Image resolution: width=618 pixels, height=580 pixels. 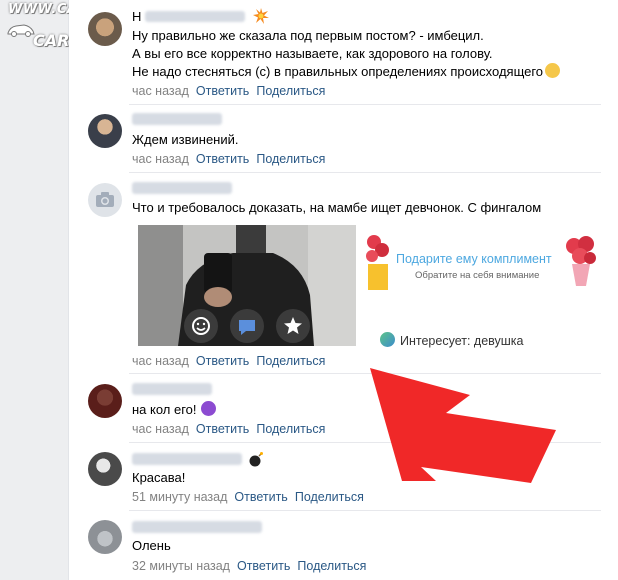 I want to click on comment-meta: 32 минуты назад Ответить Поделиться, so click(x=249, y=566).